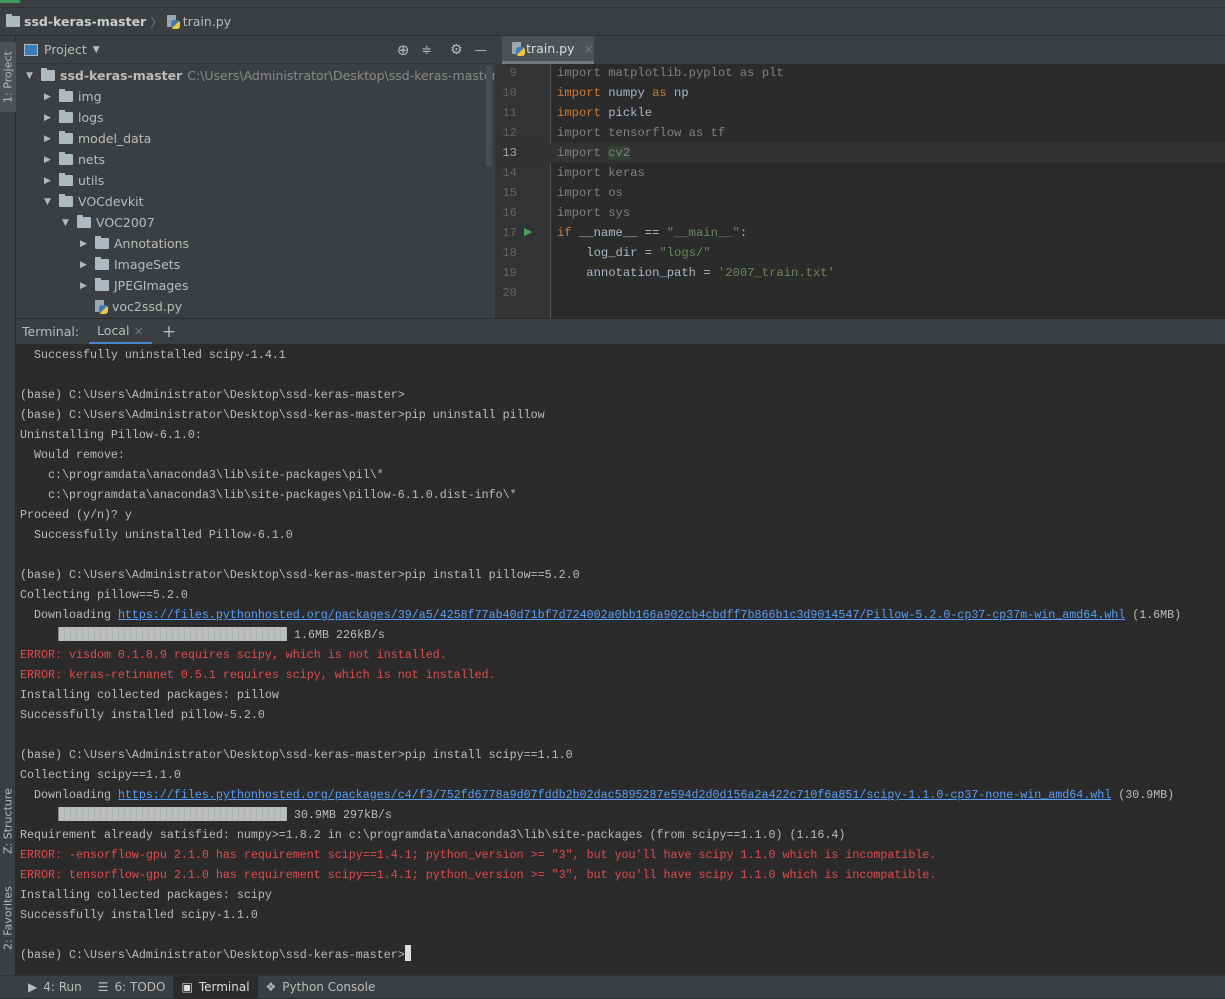 The image size is (1225, 999). What do you see at coordinates (403, 50) in the screenshot?
I see `locate-icon: ⊕` at bounding box center [403, 50].